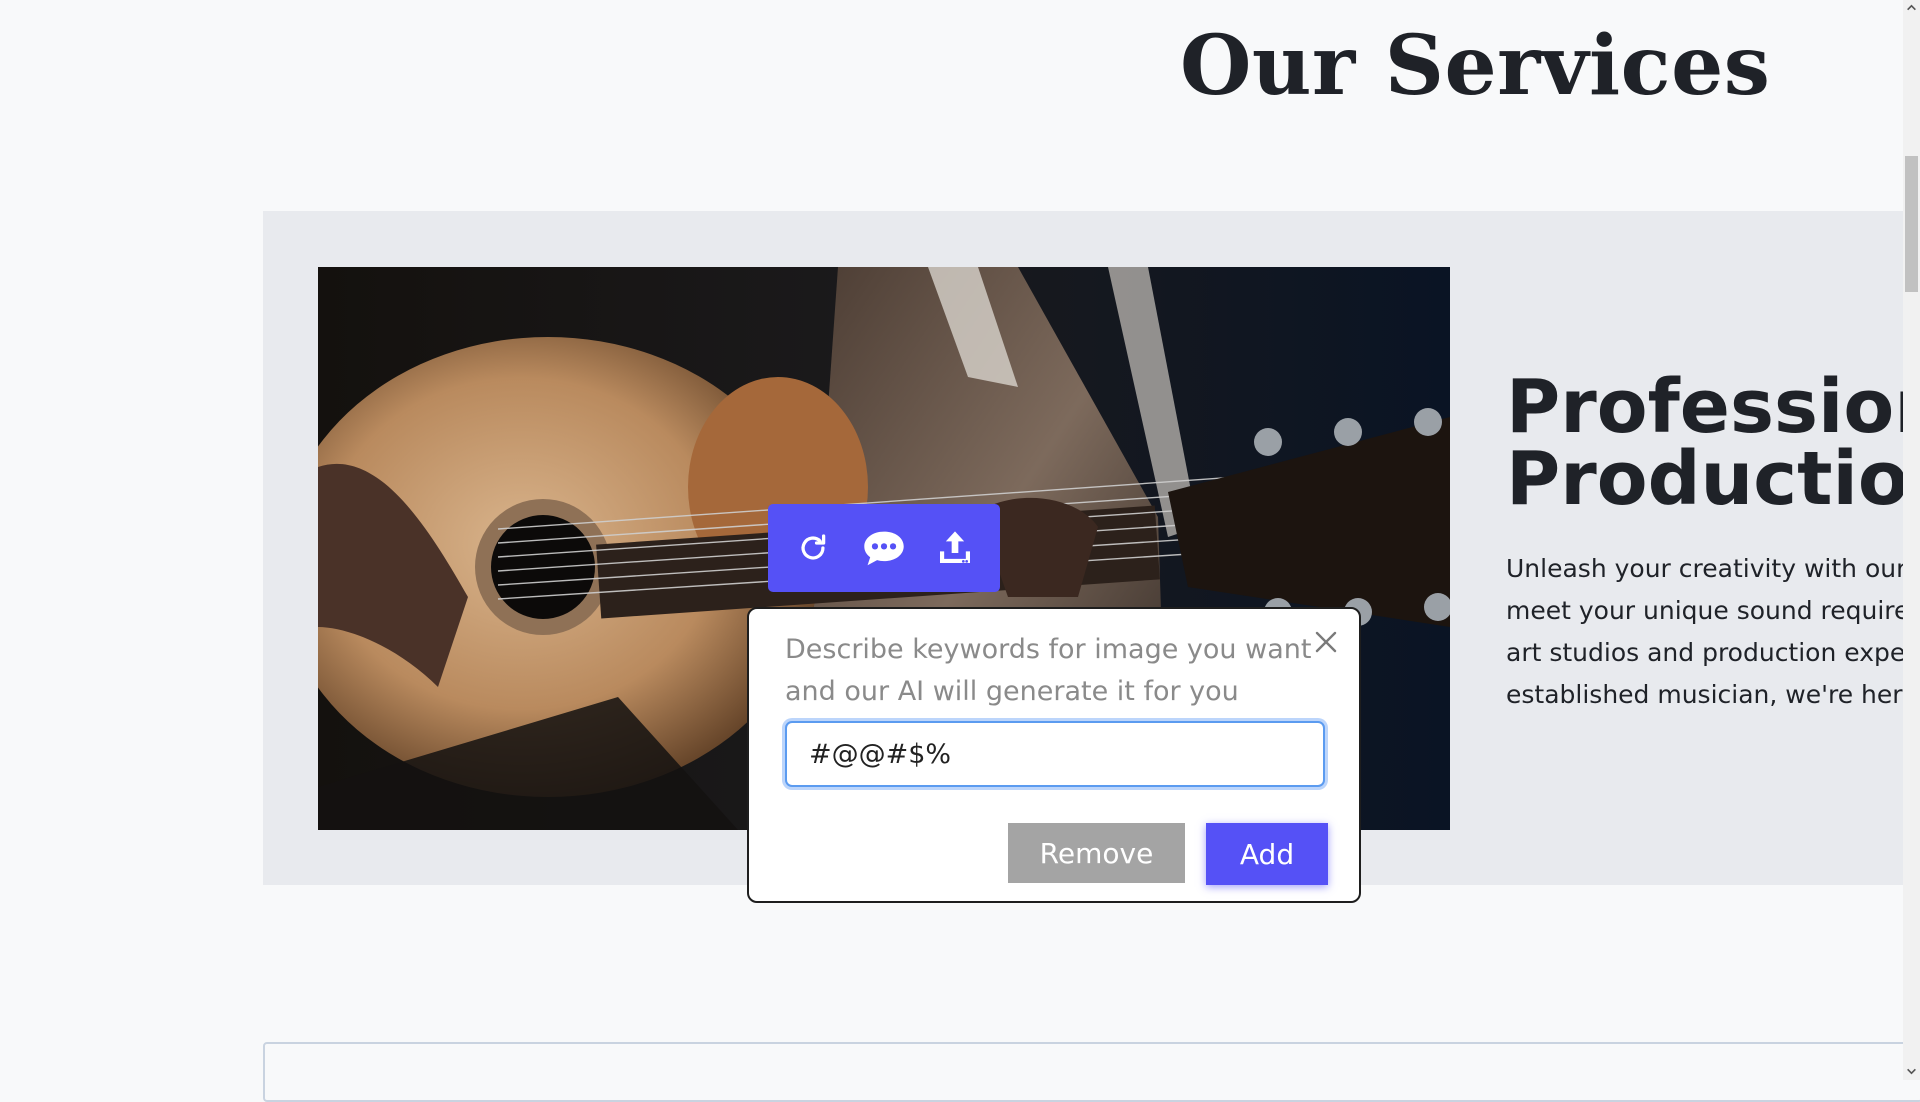 This screenshot has height=1102, width=1920. What do you see at coordinates (1012, 691) in the screenshot?
I see `popup-description-line2: and our AI will generate it for you` at bounding box center [1012, 691].